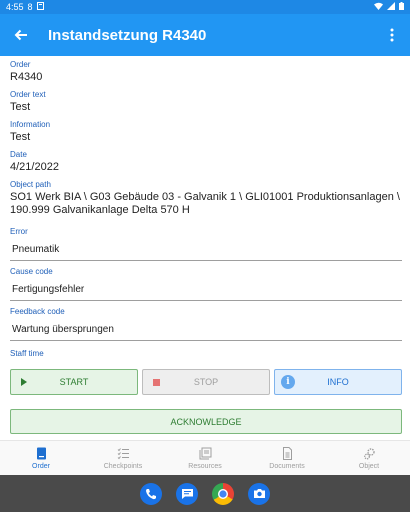 Image resolution: width=410 pixels, height=512 pixels. What do you see at coordinates (21, 35) in the screenshot?
I see `back-arrow-icon` at bounding box center [21, 35].